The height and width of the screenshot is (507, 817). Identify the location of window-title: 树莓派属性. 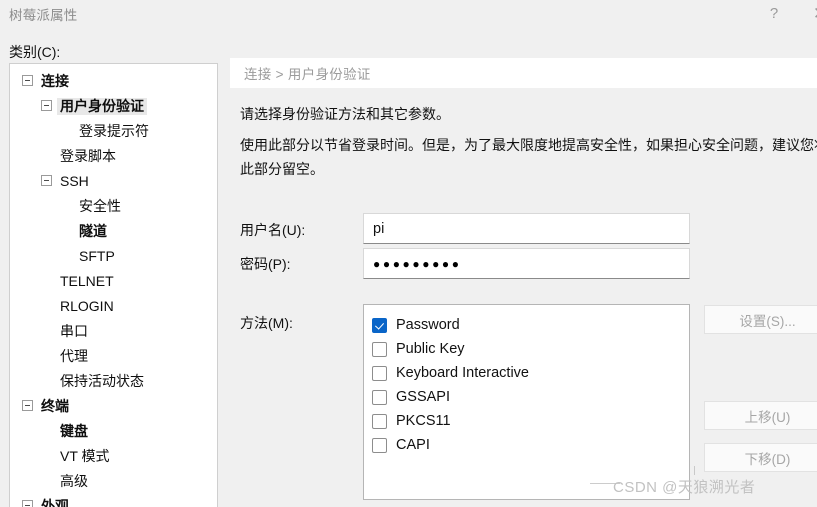
(43, 15).